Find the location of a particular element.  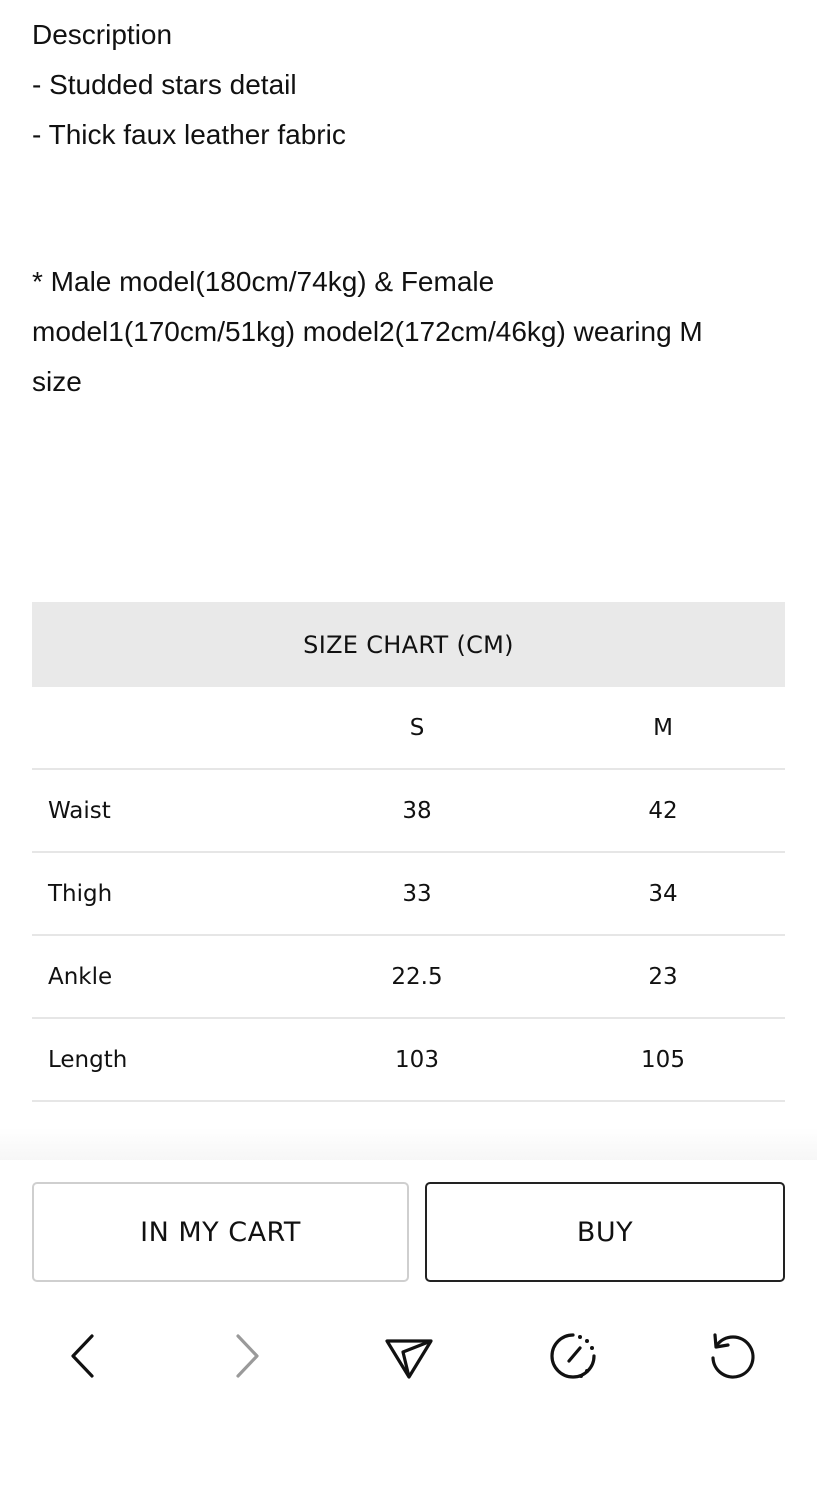

table-row: Waist 38 42 is located at coordinates (408, 811).